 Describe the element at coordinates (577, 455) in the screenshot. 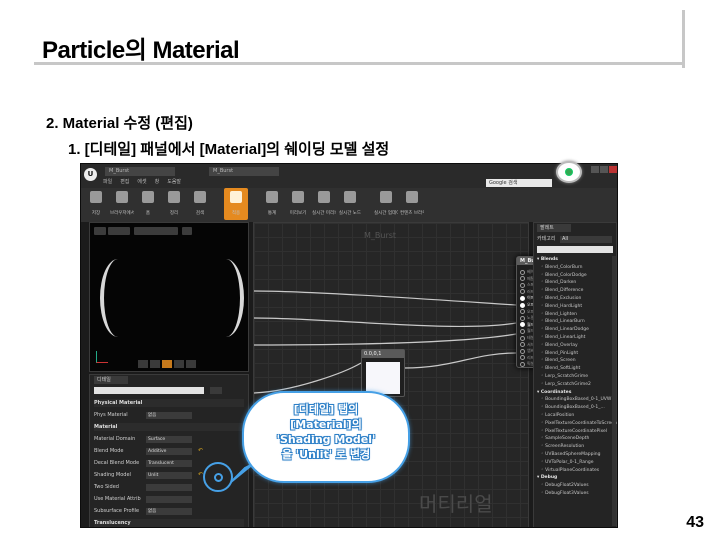

I see `palette-item: ◦ UVBasedSphereMapping` at that location.